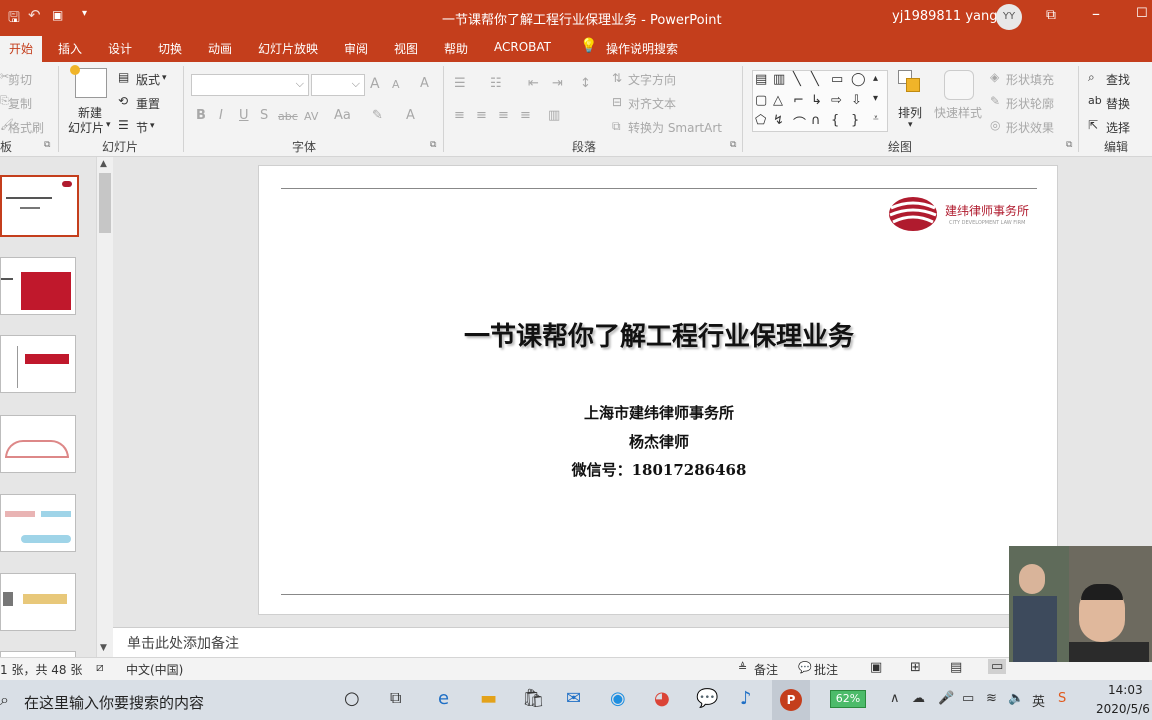 The image size is (1152, 720). What do you see at coordinates (876, 667) in the screenshot?
I see `normal-view-icon: ▣` at bounding box center [876, 667].